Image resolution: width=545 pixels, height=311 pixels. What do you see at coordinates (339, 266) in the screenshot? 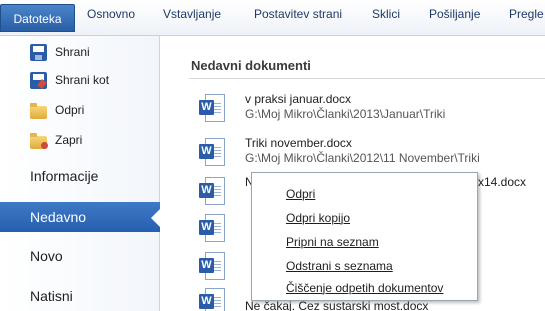
I see `menu-item-remove: Odstrani s seznama` at bounding box center [339, 266].